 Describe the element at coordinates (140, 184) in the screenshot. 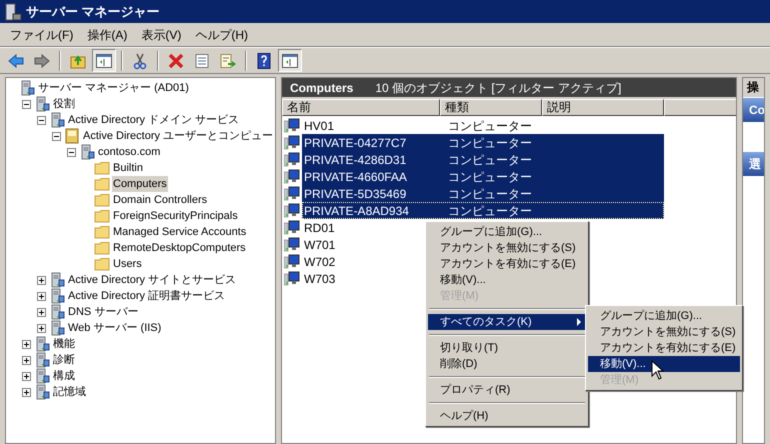

I see `tree-item: Computers` at that location.